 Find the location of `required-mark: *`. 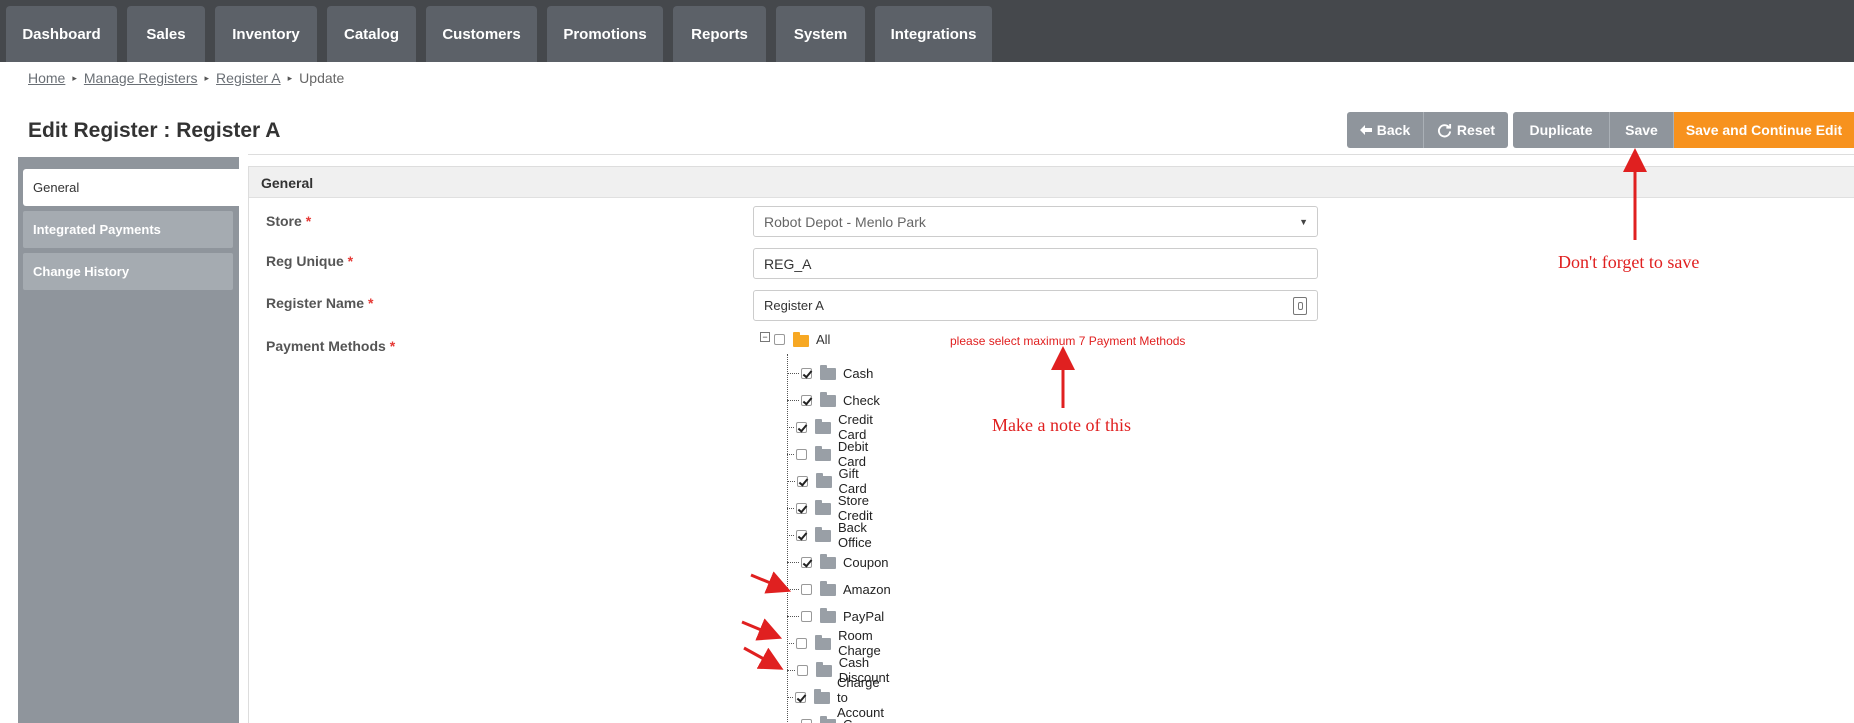

required-mark: * is located at coordinates (350, 261).